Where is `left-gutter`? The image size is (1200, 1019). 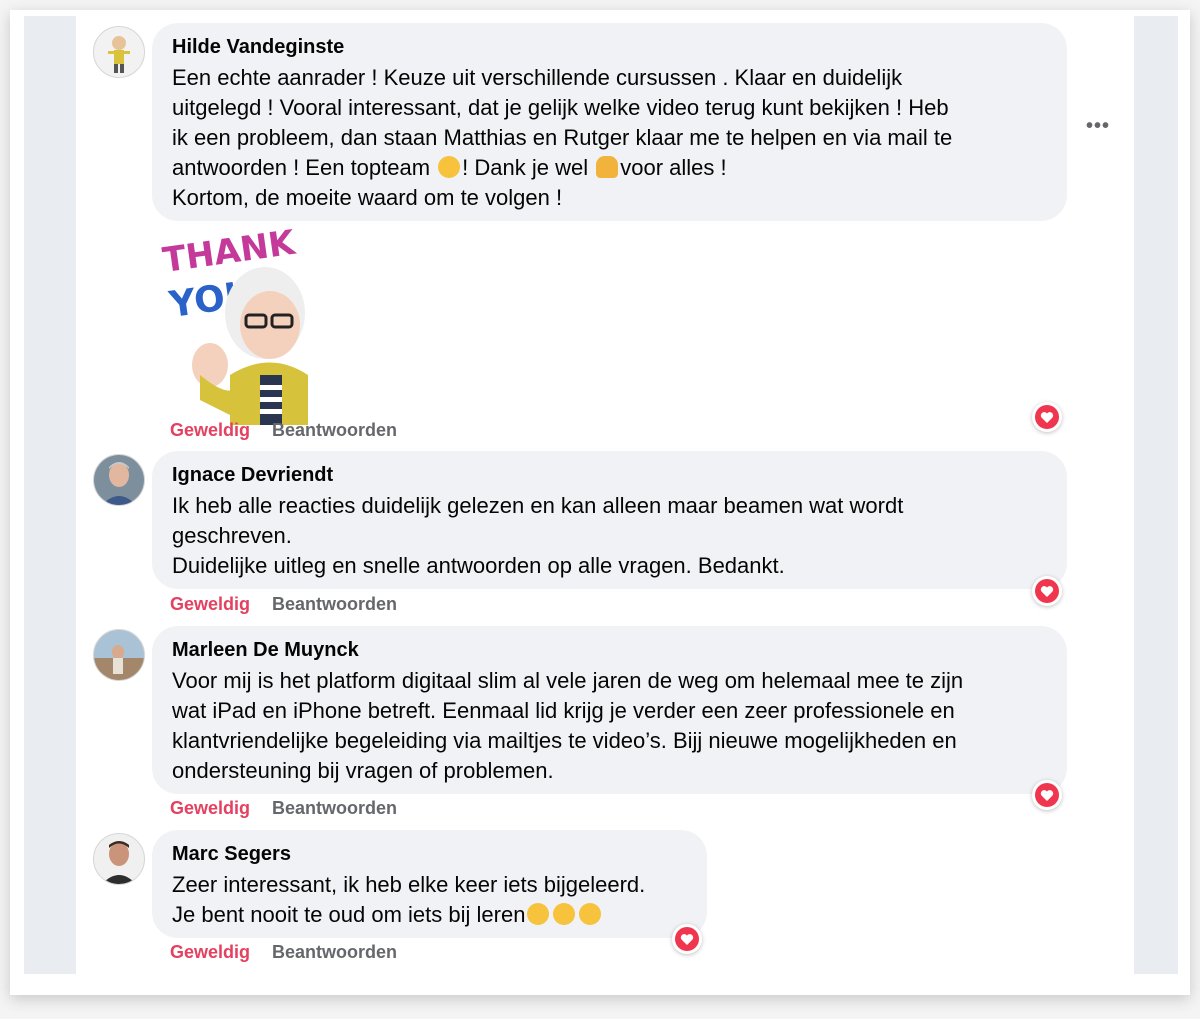
left-gutter is located at coordinates (50, 495).